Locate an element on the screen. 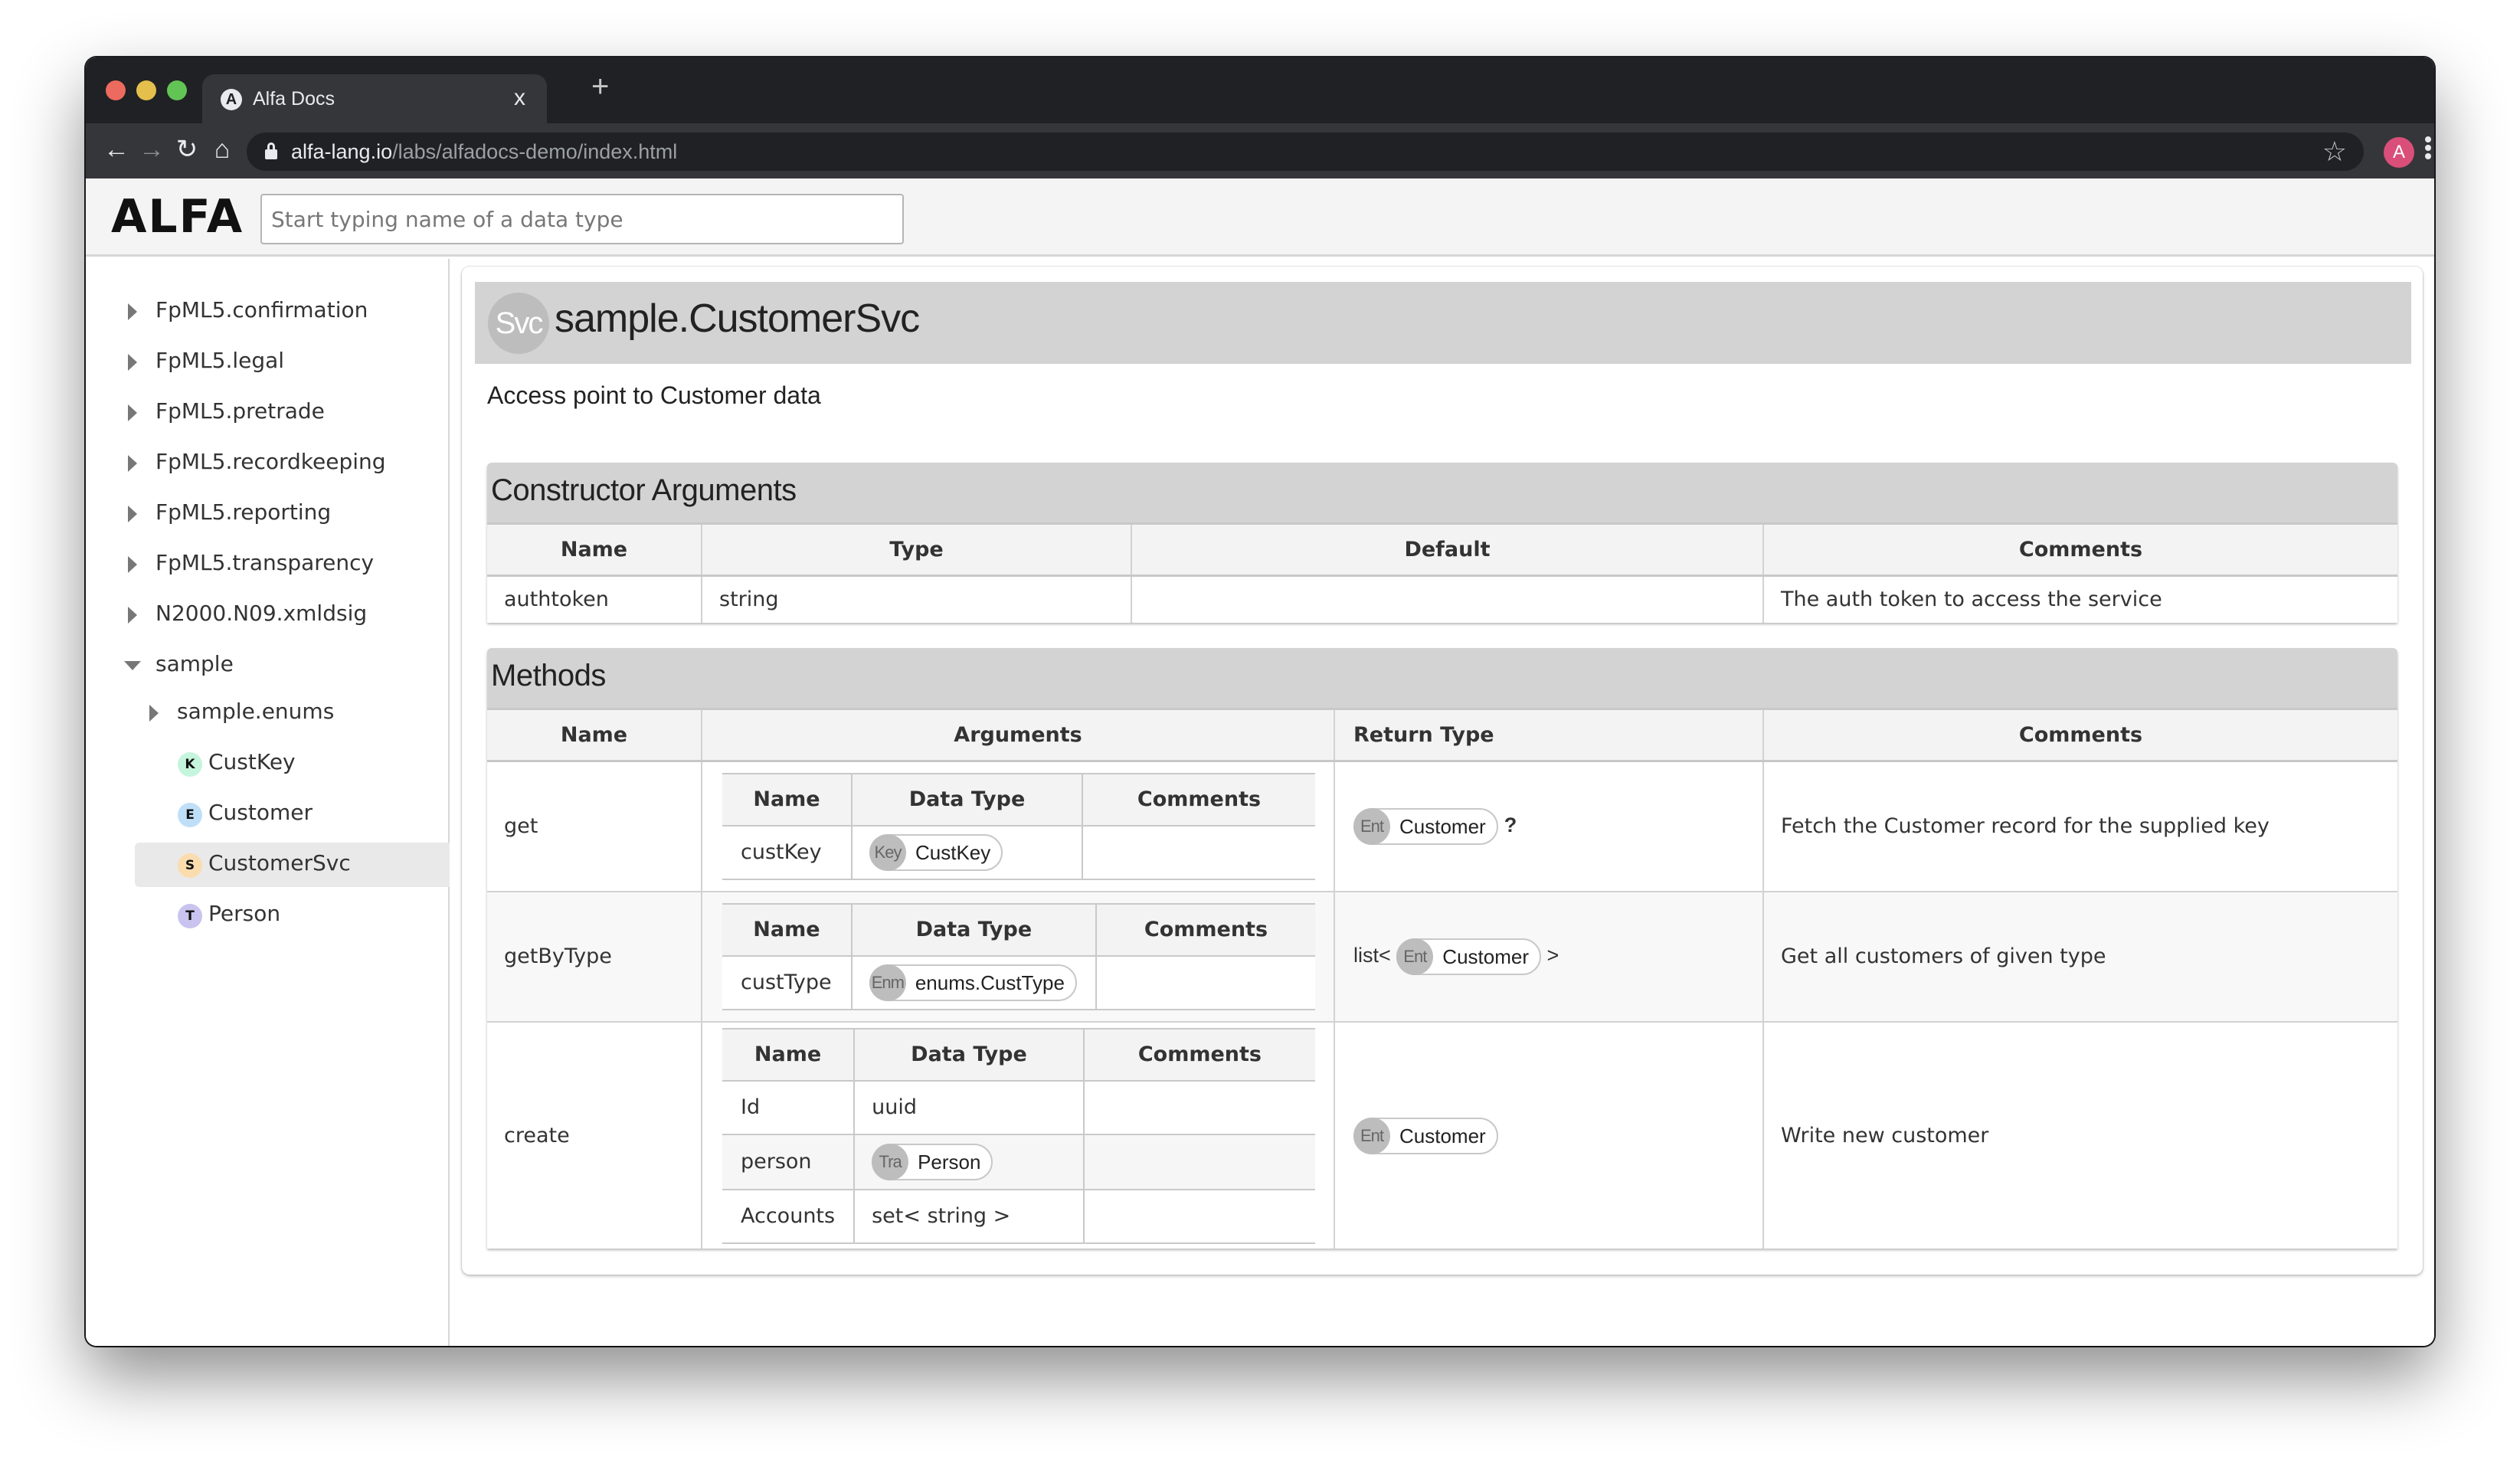 The height and width of the screenshot is (1460, 2520). return-type: Ent Customer? is located at coordinates (1435, 826).